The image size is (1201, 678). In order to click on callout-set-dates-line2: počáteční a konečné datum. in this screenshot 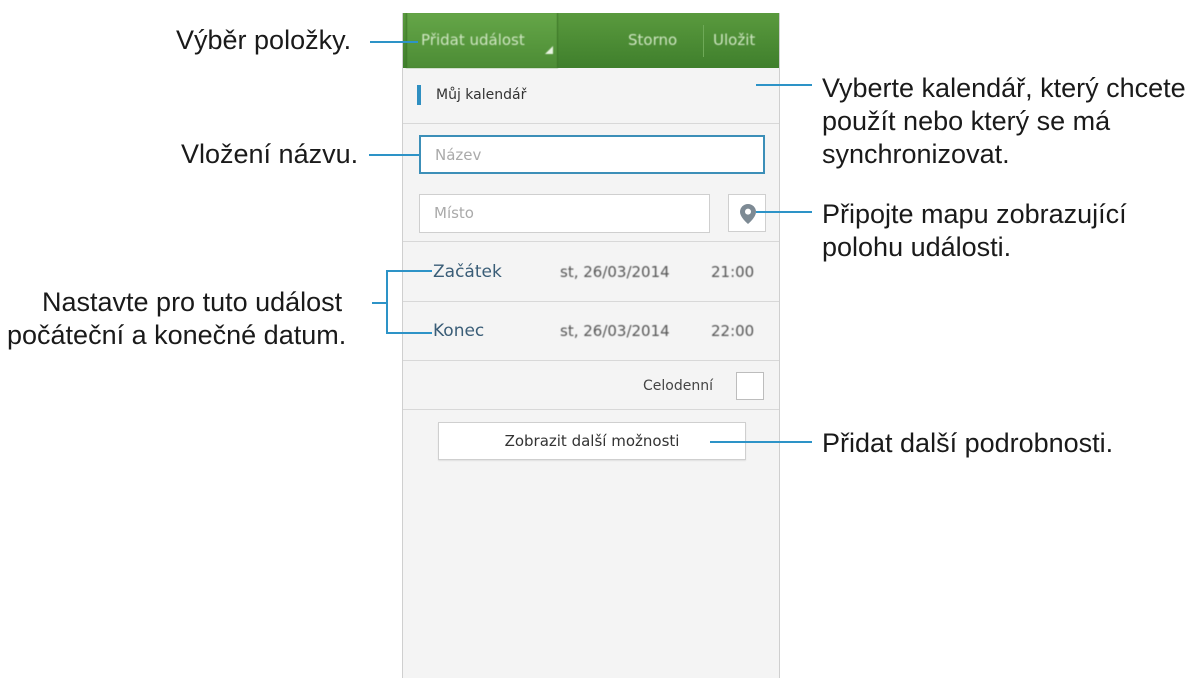, I will do `click(177, 335)`.